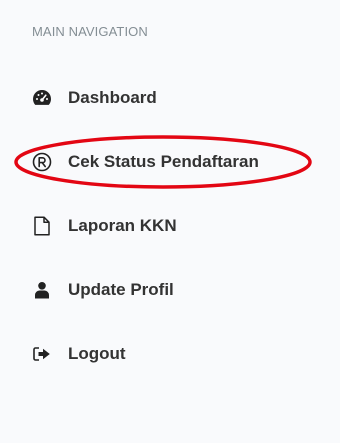 This screenshot has width=340, height=443. I want to click on sidebar-item-cek-status: Cek Status Pendaftaran, so click(170, 162).